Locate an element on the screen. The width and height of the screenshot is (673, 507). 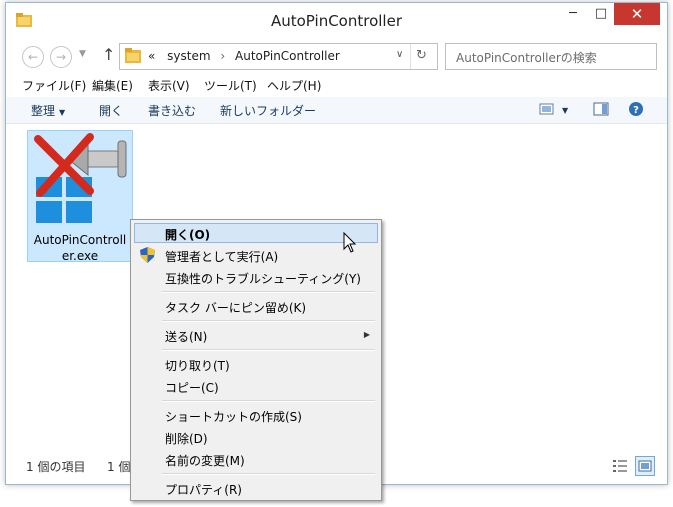
menu-item-copy: コピー(C) is located at coordinates (256, 386).